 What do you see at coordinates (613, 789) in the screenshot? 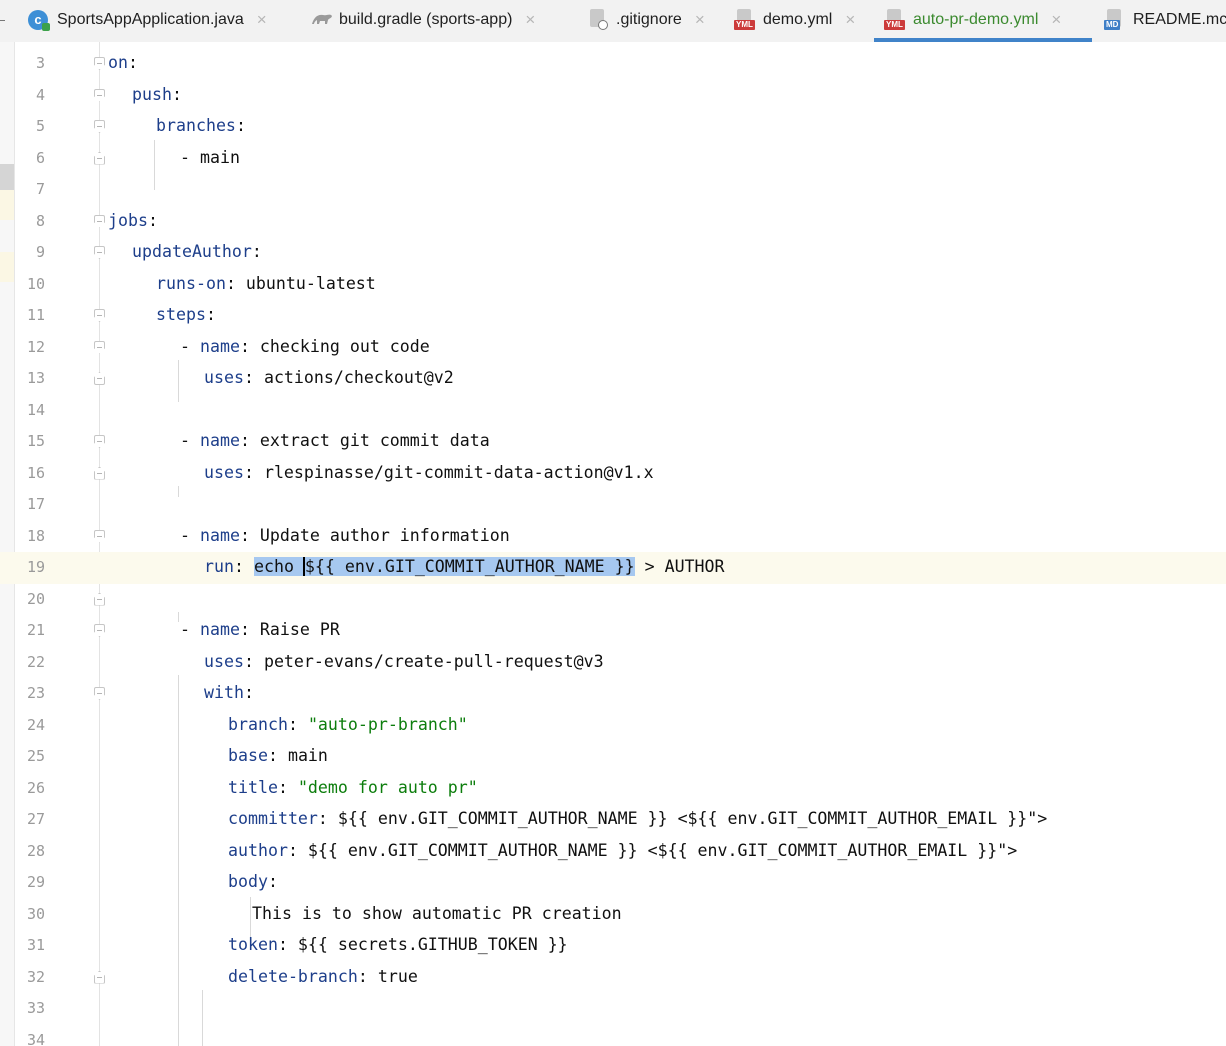
I see `code-line: 26 title: "demo for auto pr"` at bounding box center [613, 789].